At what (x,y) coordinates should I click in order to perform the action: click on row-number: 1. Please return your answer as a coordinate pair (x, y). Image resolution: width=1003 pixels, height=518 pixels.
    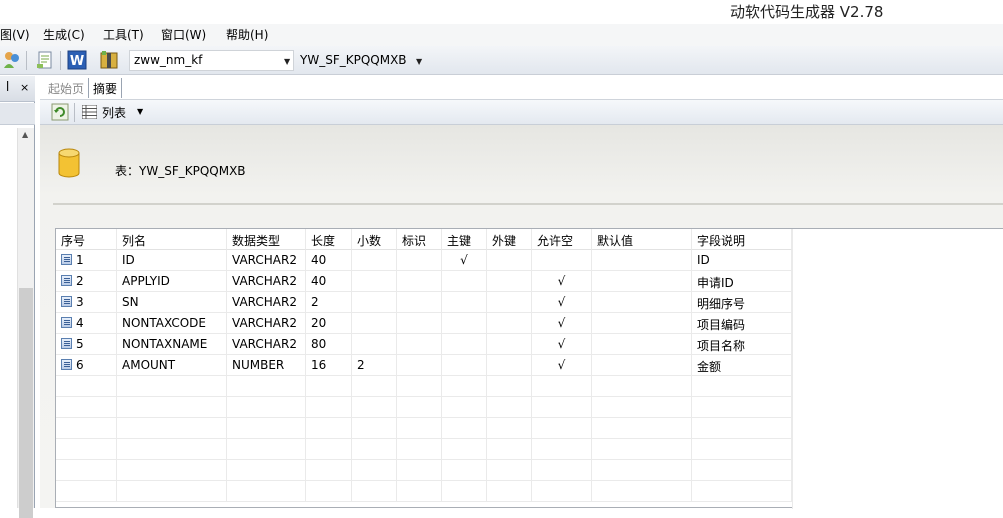
    Looking at the image, I should click on (80, 260).